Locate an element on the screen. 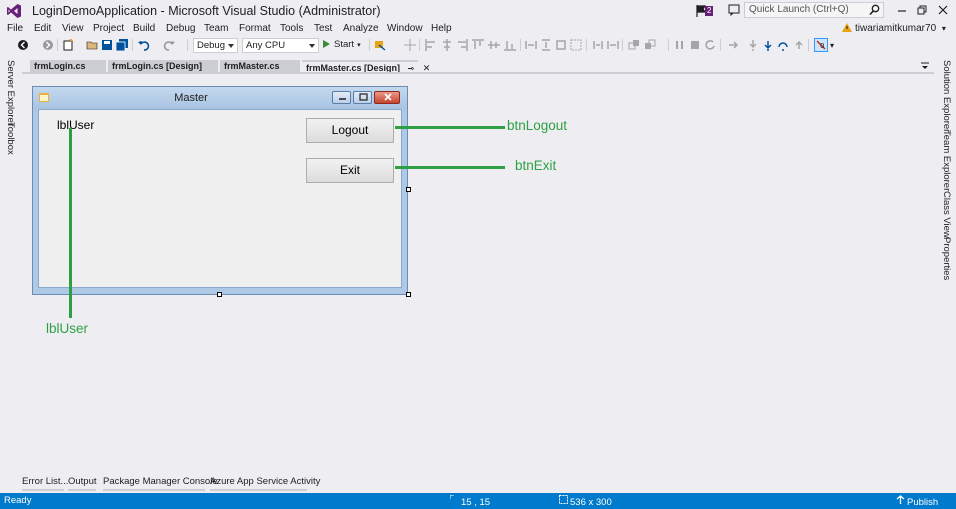 The height and width of the screenshot is (509, 956). menu-window: Window is located at coordinates (405, 28).